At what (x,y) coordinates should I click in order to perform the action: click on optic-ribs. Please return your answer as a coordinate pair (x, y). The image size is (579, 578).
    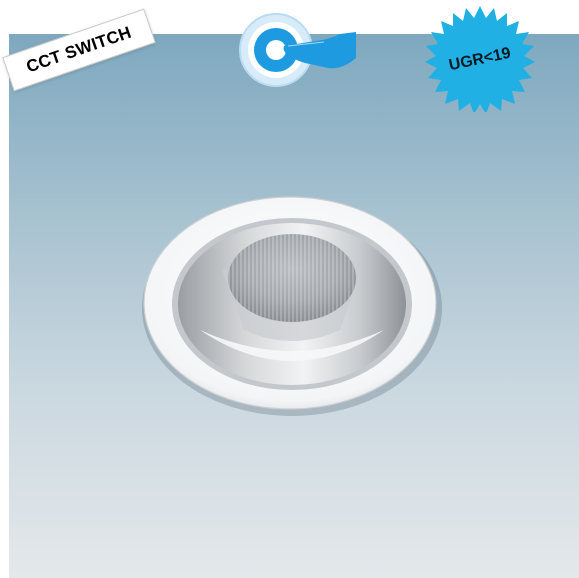
    Looking at the image, I should click on (292, 278).